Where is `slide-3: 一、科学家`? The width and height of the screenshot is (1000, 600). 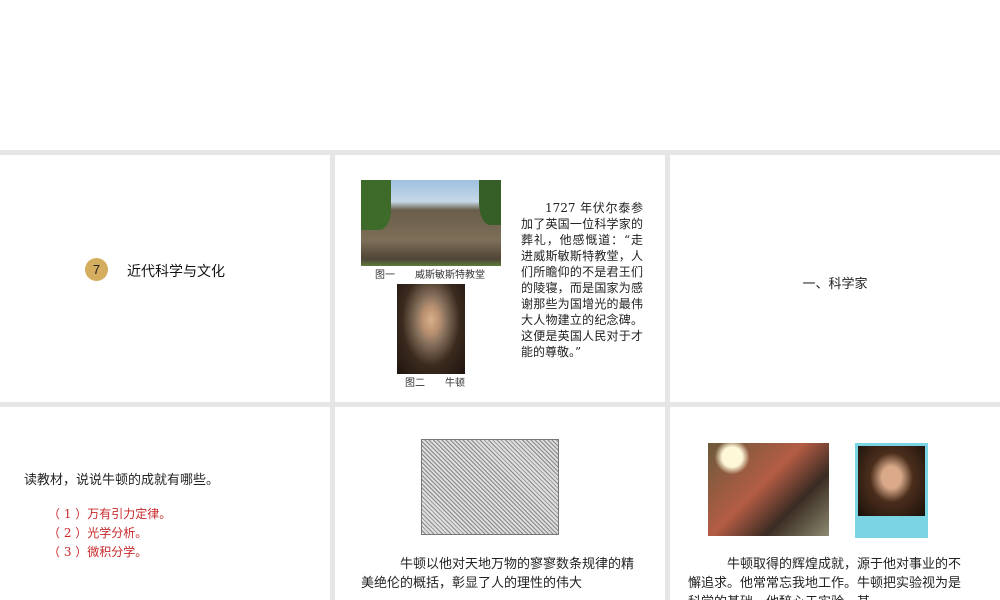 slide-3: 一、科学家 is located at coordinates (835, 278).